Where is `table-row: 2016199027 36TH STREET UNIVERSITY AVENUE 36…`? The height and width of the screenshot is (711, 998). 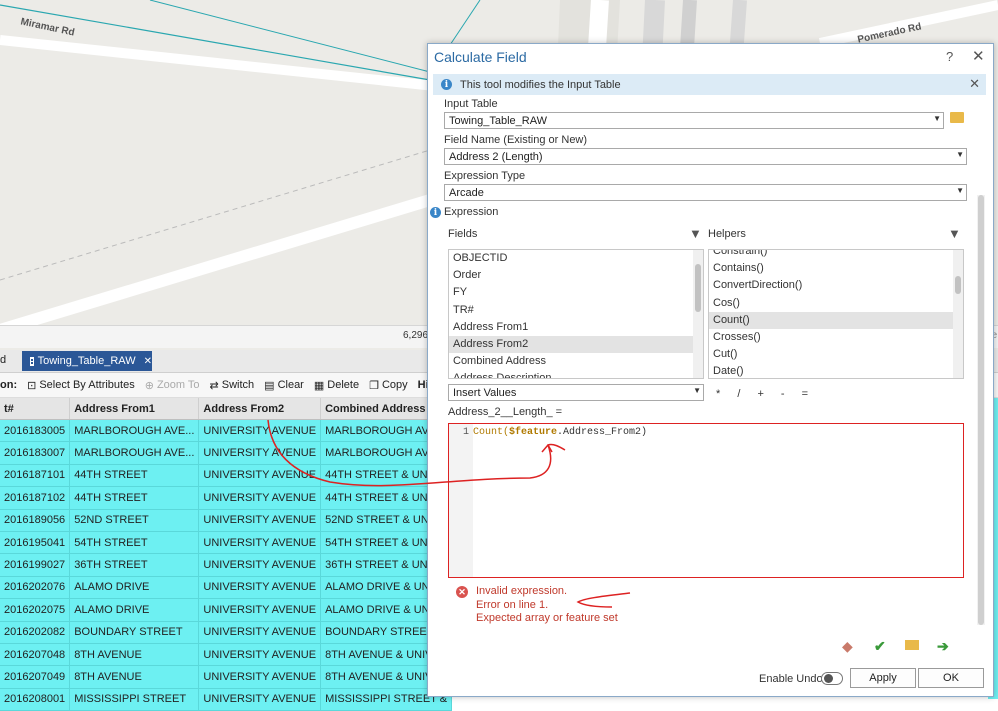 table-row: 2016199027 36TH STREET UNIVERSITY AVENUE 36… is located at coordinates (226, 565).